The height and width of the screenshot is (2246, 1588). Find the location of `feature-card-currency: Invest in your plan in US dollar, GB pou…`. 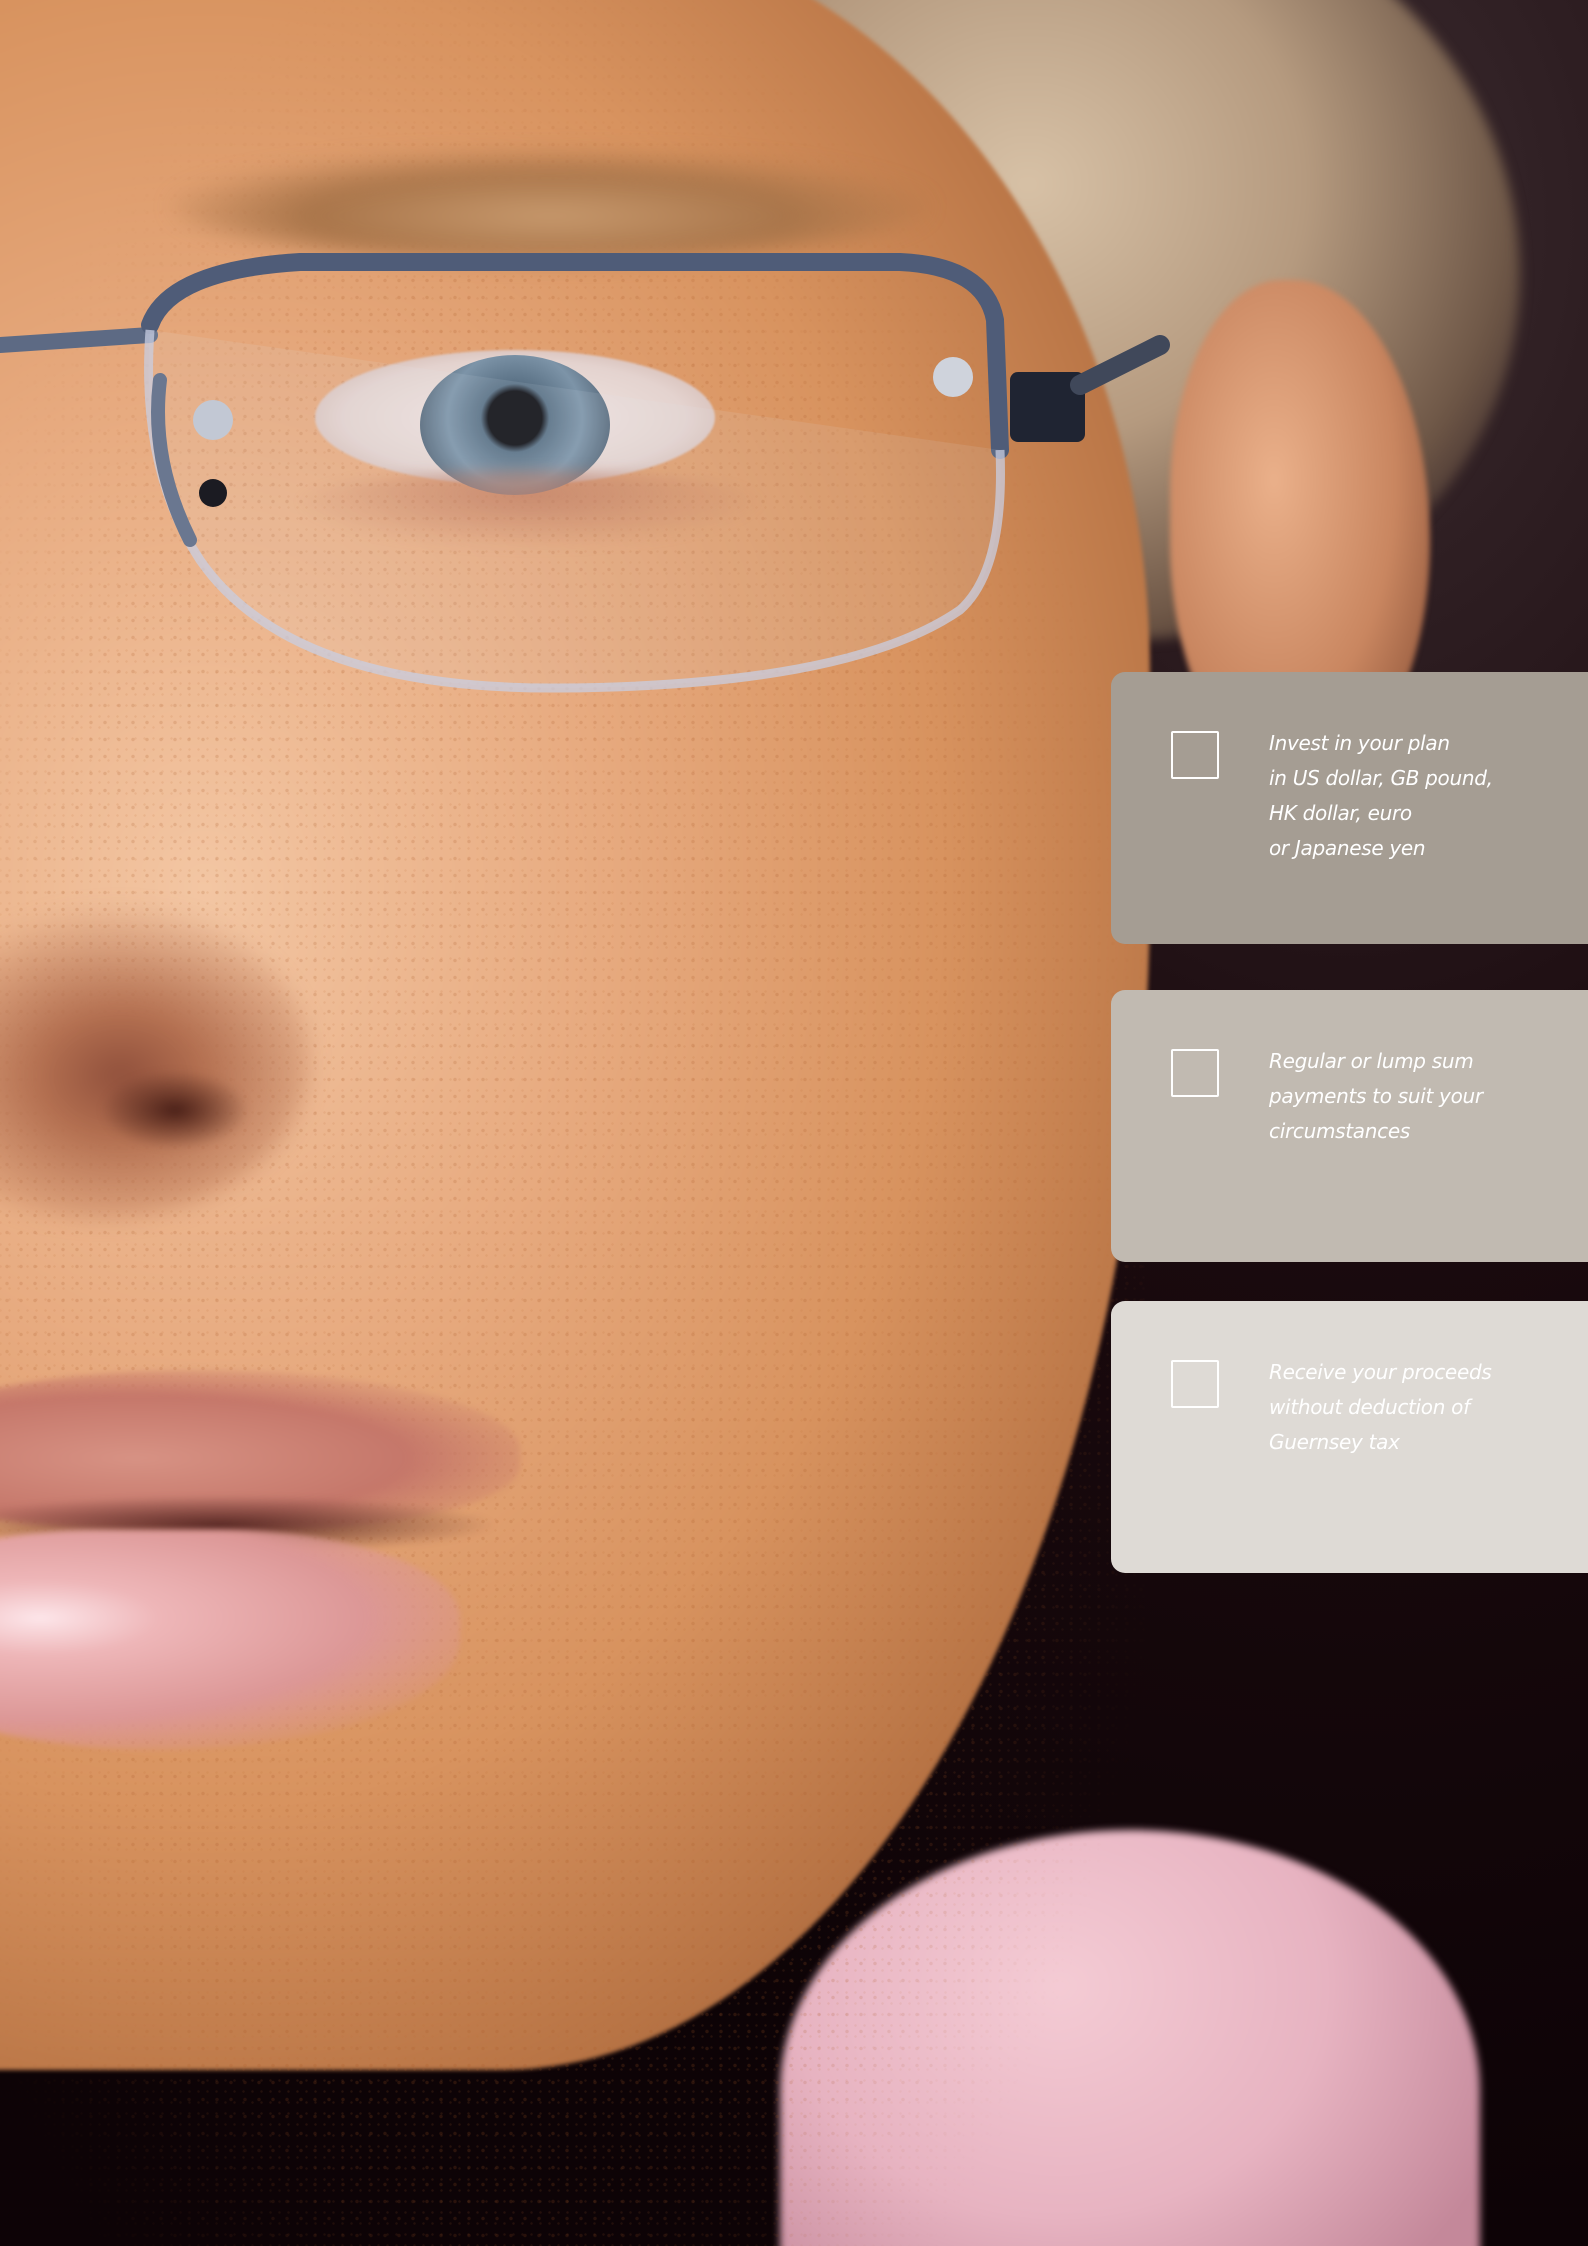

feature-card-currency: Invest in your plan in US dollar, GB pou… is located at coordinates (1349, 808).